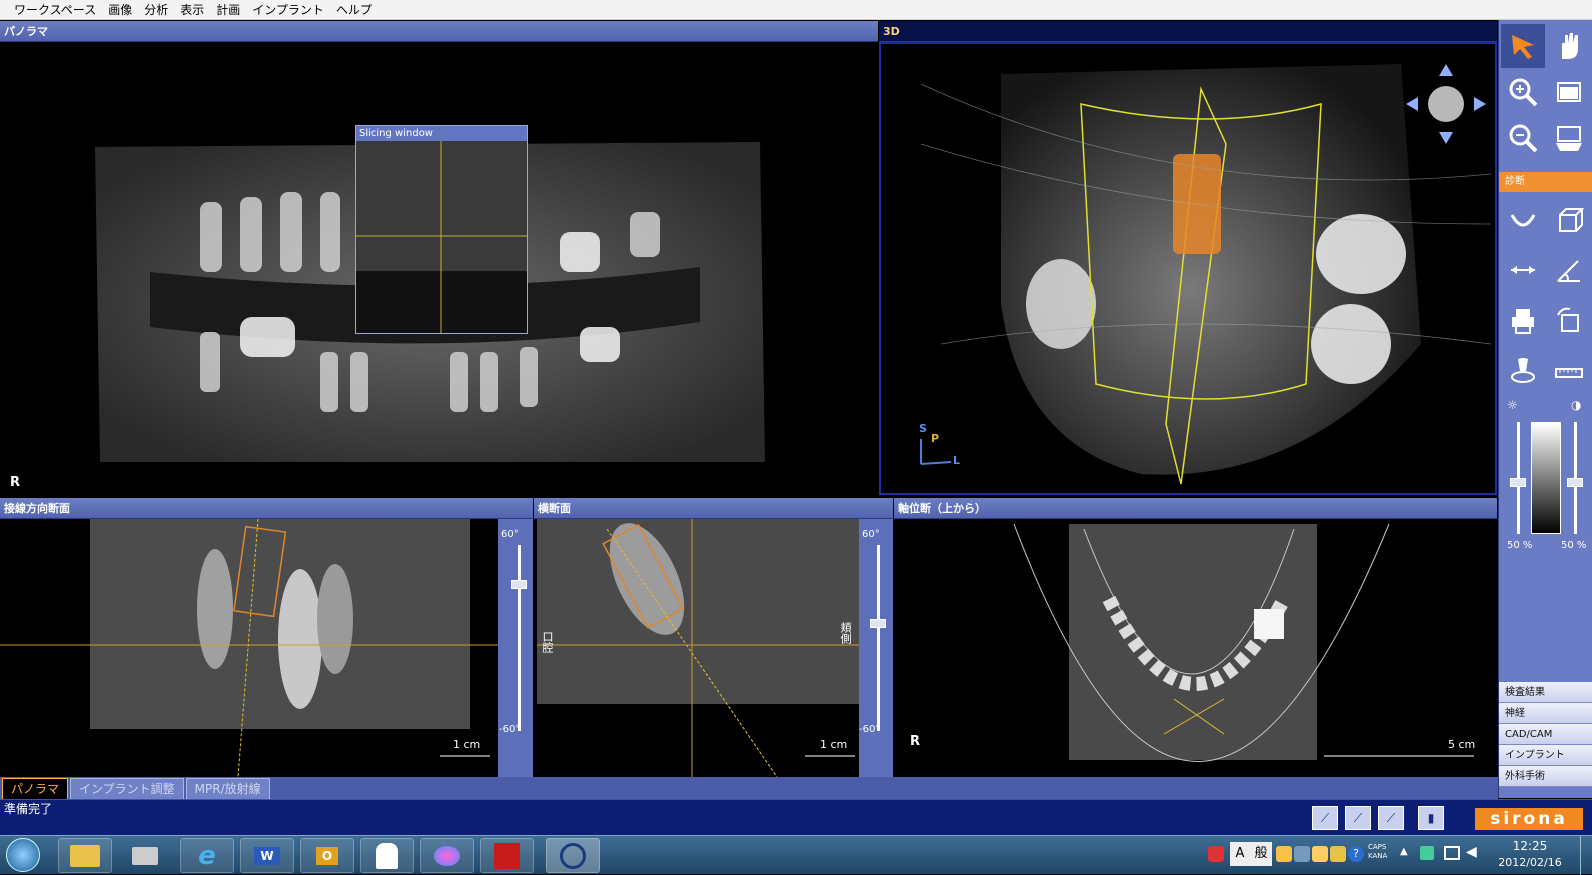  Describe the element at coordinates (1545, 692) in the screenshot. I see `nav-exam-results: 検査結果` at that location.